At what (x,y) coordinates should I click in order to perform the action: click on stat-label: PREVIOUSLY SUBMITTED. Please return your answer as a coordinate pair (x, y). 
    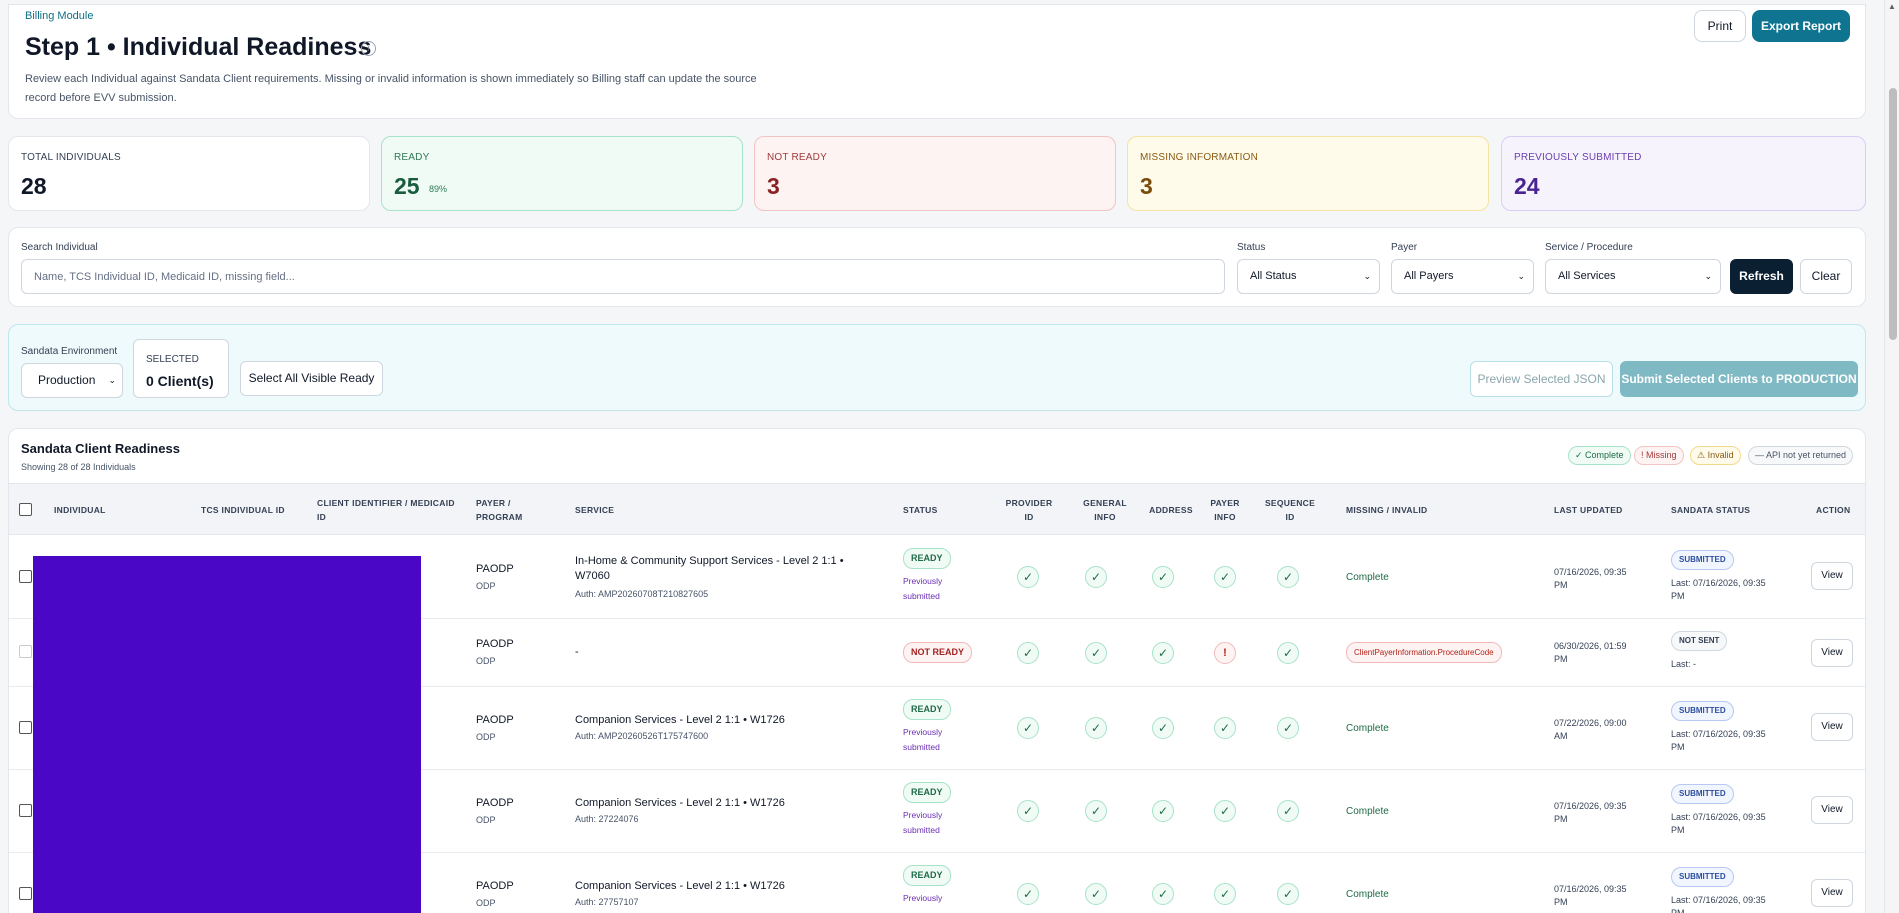
    Looking at the image, I should click on (1578, 157).